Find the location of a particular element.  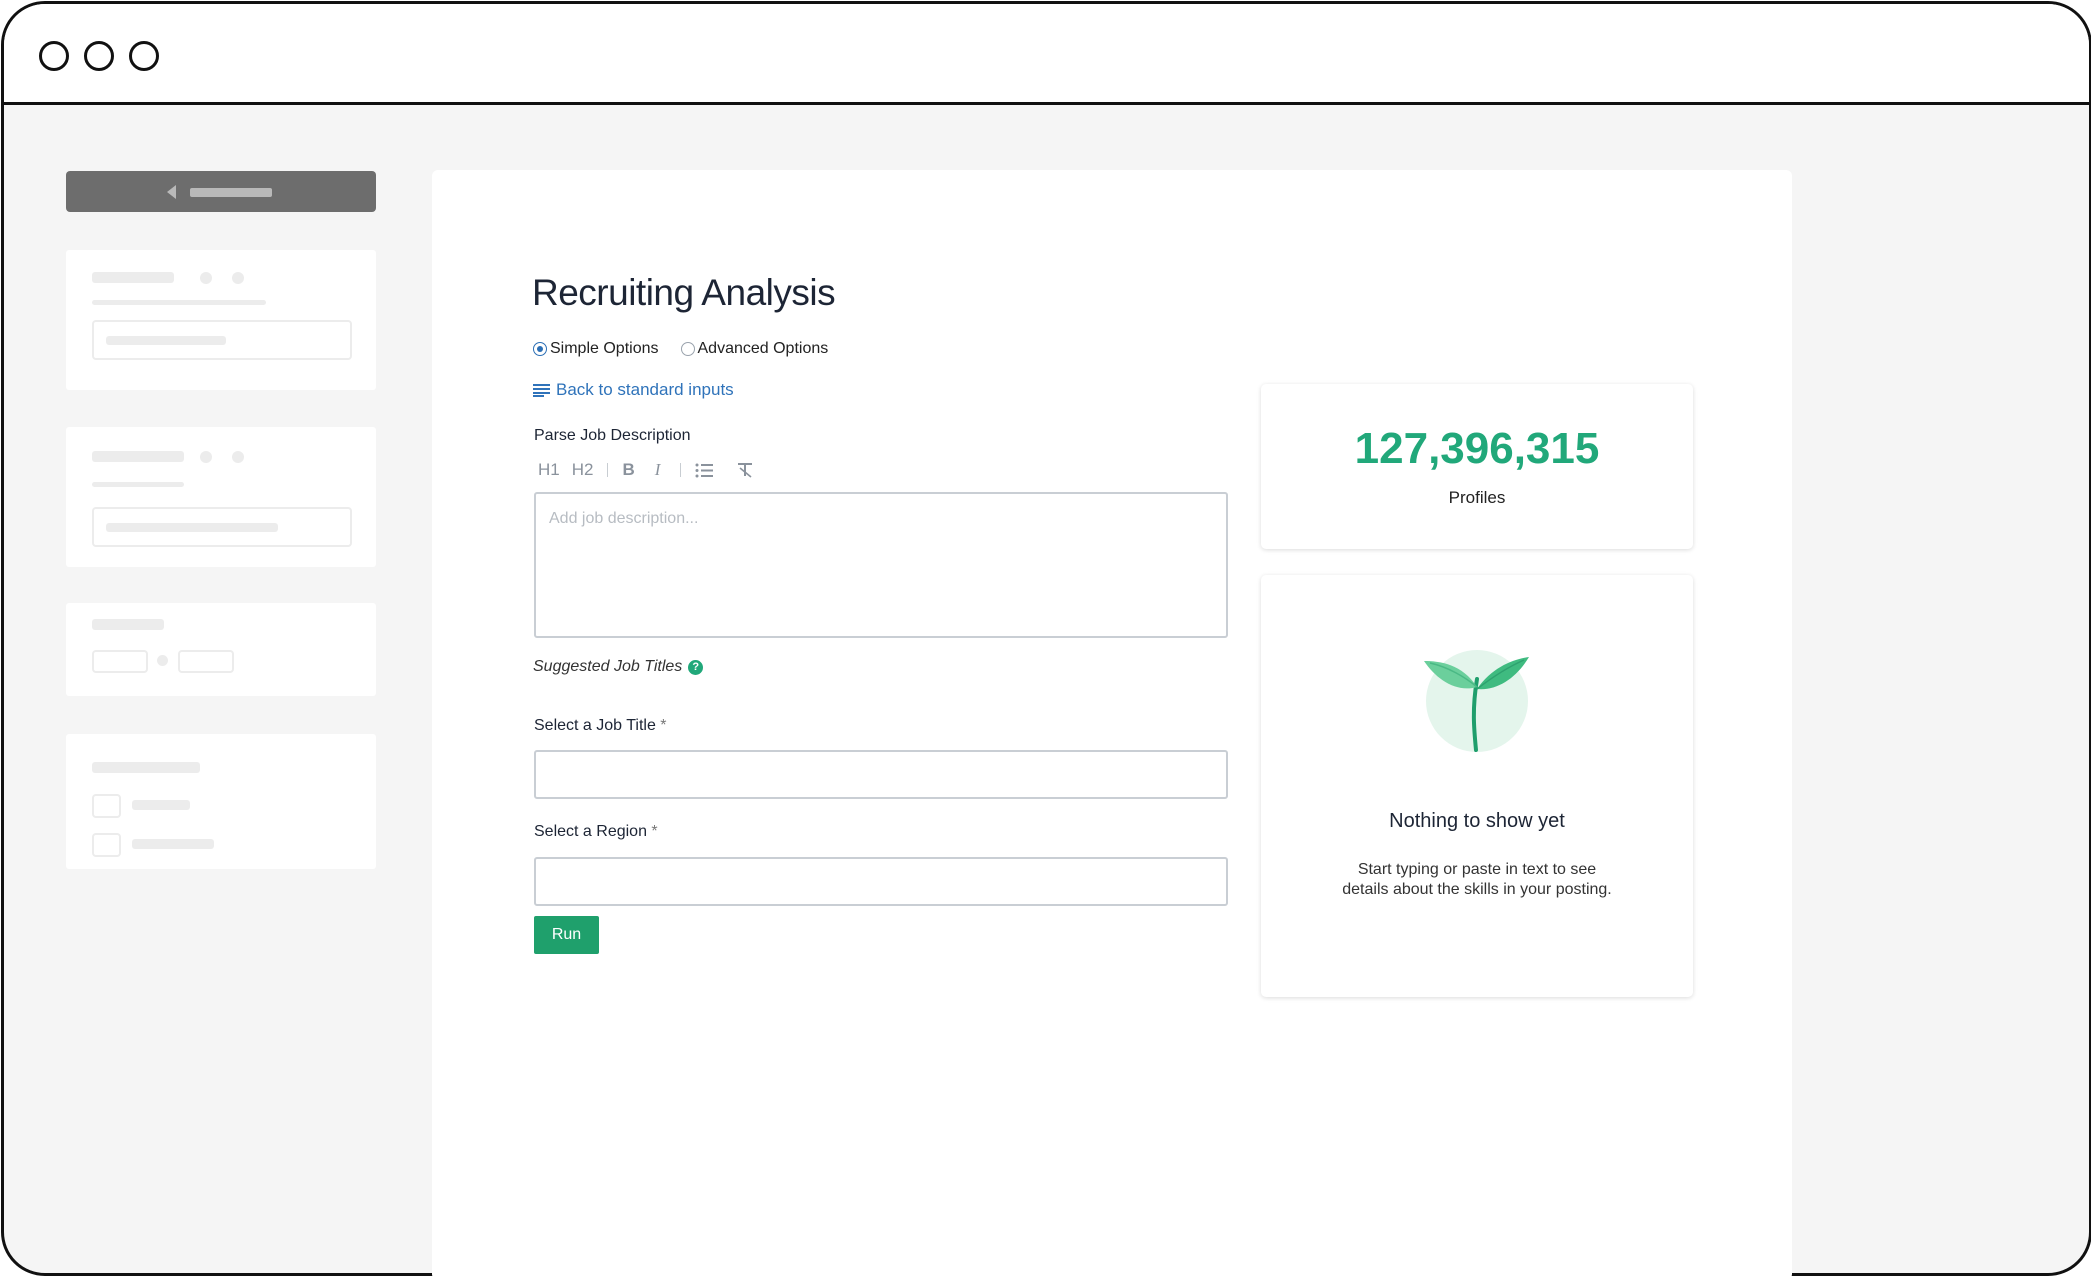

simple-options-label: Simple Options is located at coordinates (604, 349).